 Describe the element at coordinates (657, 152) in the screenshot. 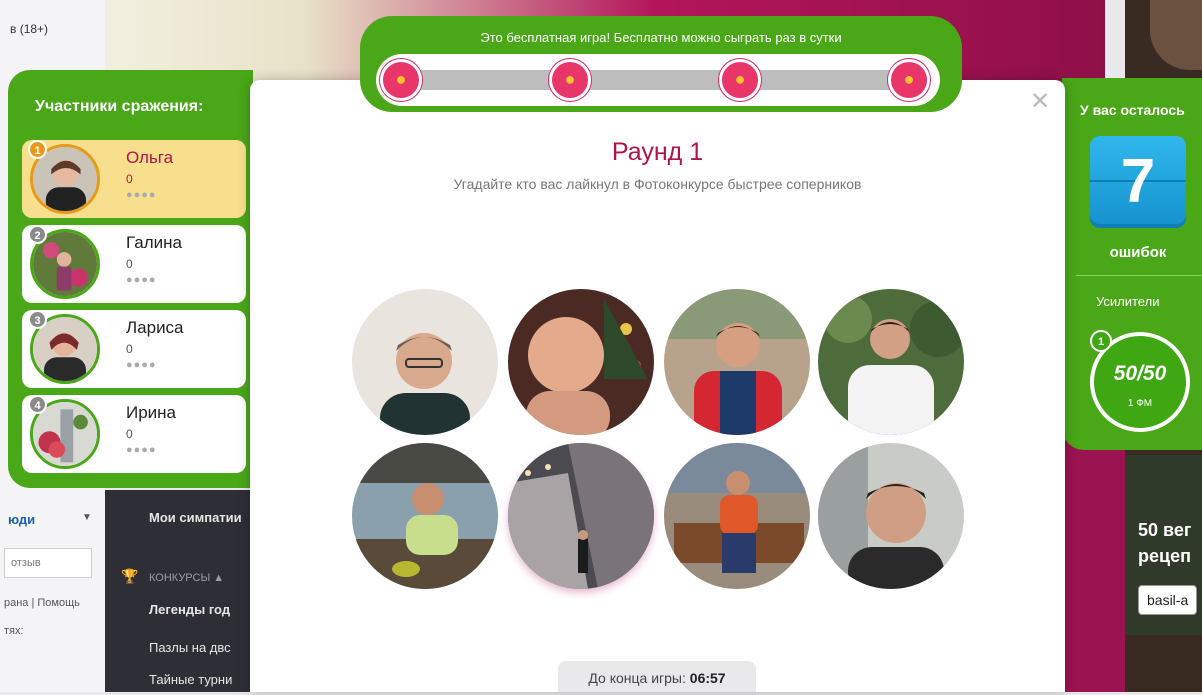

I see `round-title: Раунд 1` at that location.